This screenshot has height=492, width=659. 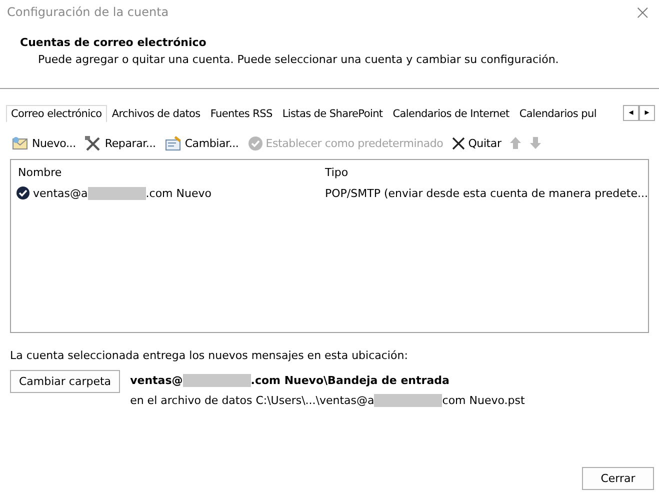 What do you see at coordinates (209, 355) in the screenshot?
I see `delivery-label: La cuenta seleccionada entrega los nuevos mensajes en esta ubicación:` at bounding box center [209, 355].